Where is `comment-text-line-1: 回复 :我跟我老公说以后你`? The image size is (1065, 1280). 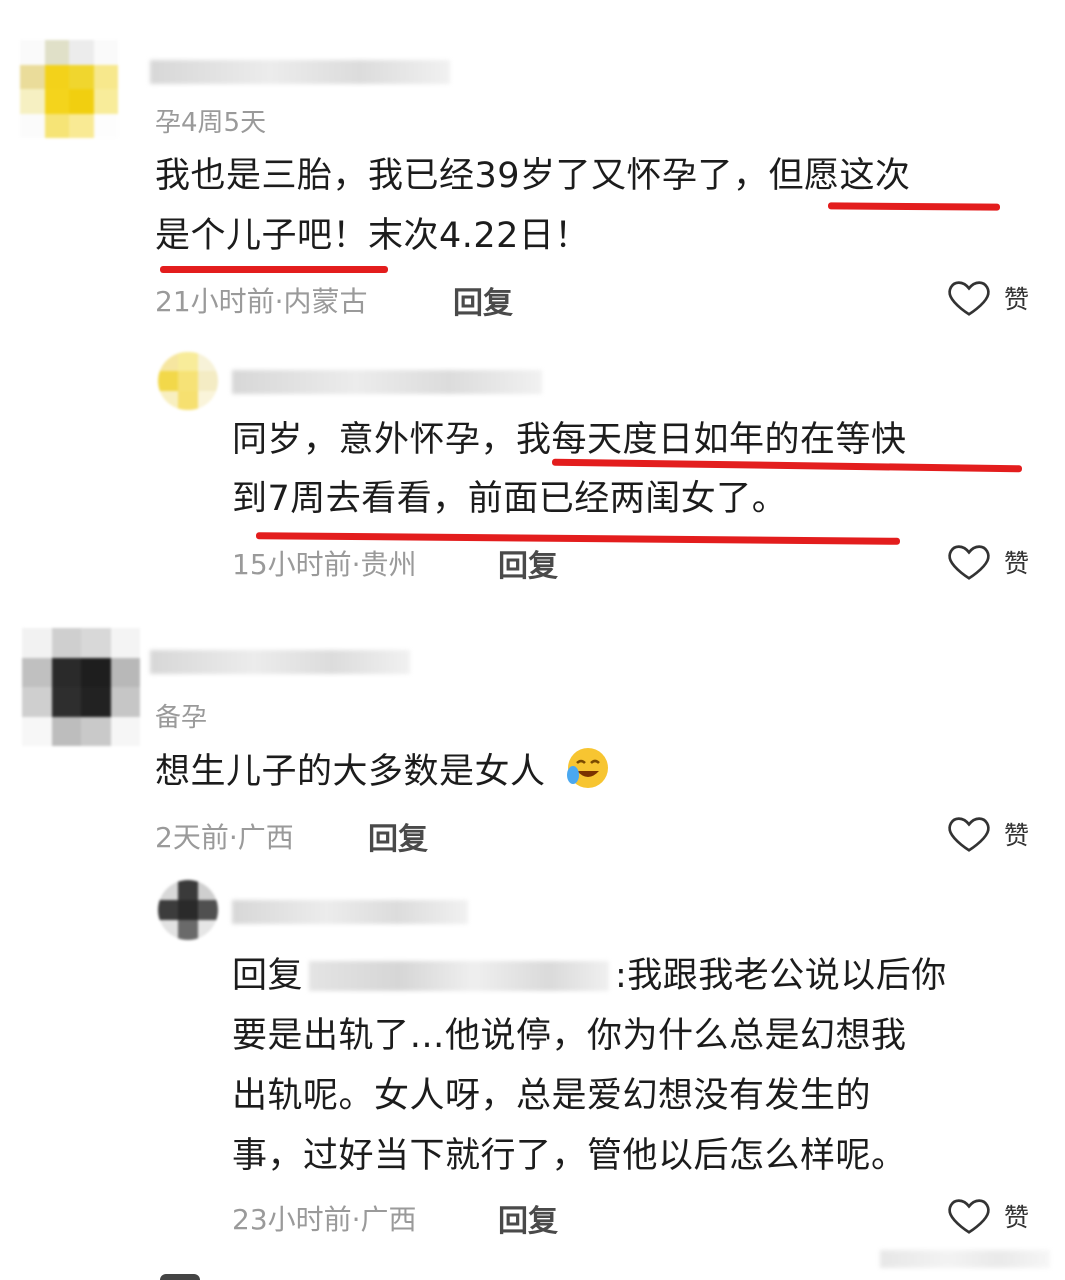 comment-text-line-1: 回复 :我跟我老公说以后你 is located at coordinates (589, 976).